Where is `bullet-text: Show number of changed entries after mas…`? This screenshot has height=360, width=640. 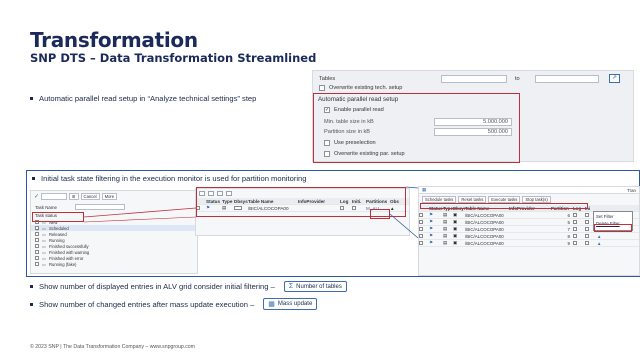
bullet-text: Show number of changed entries after mas… is located at coordinates (147, 304).